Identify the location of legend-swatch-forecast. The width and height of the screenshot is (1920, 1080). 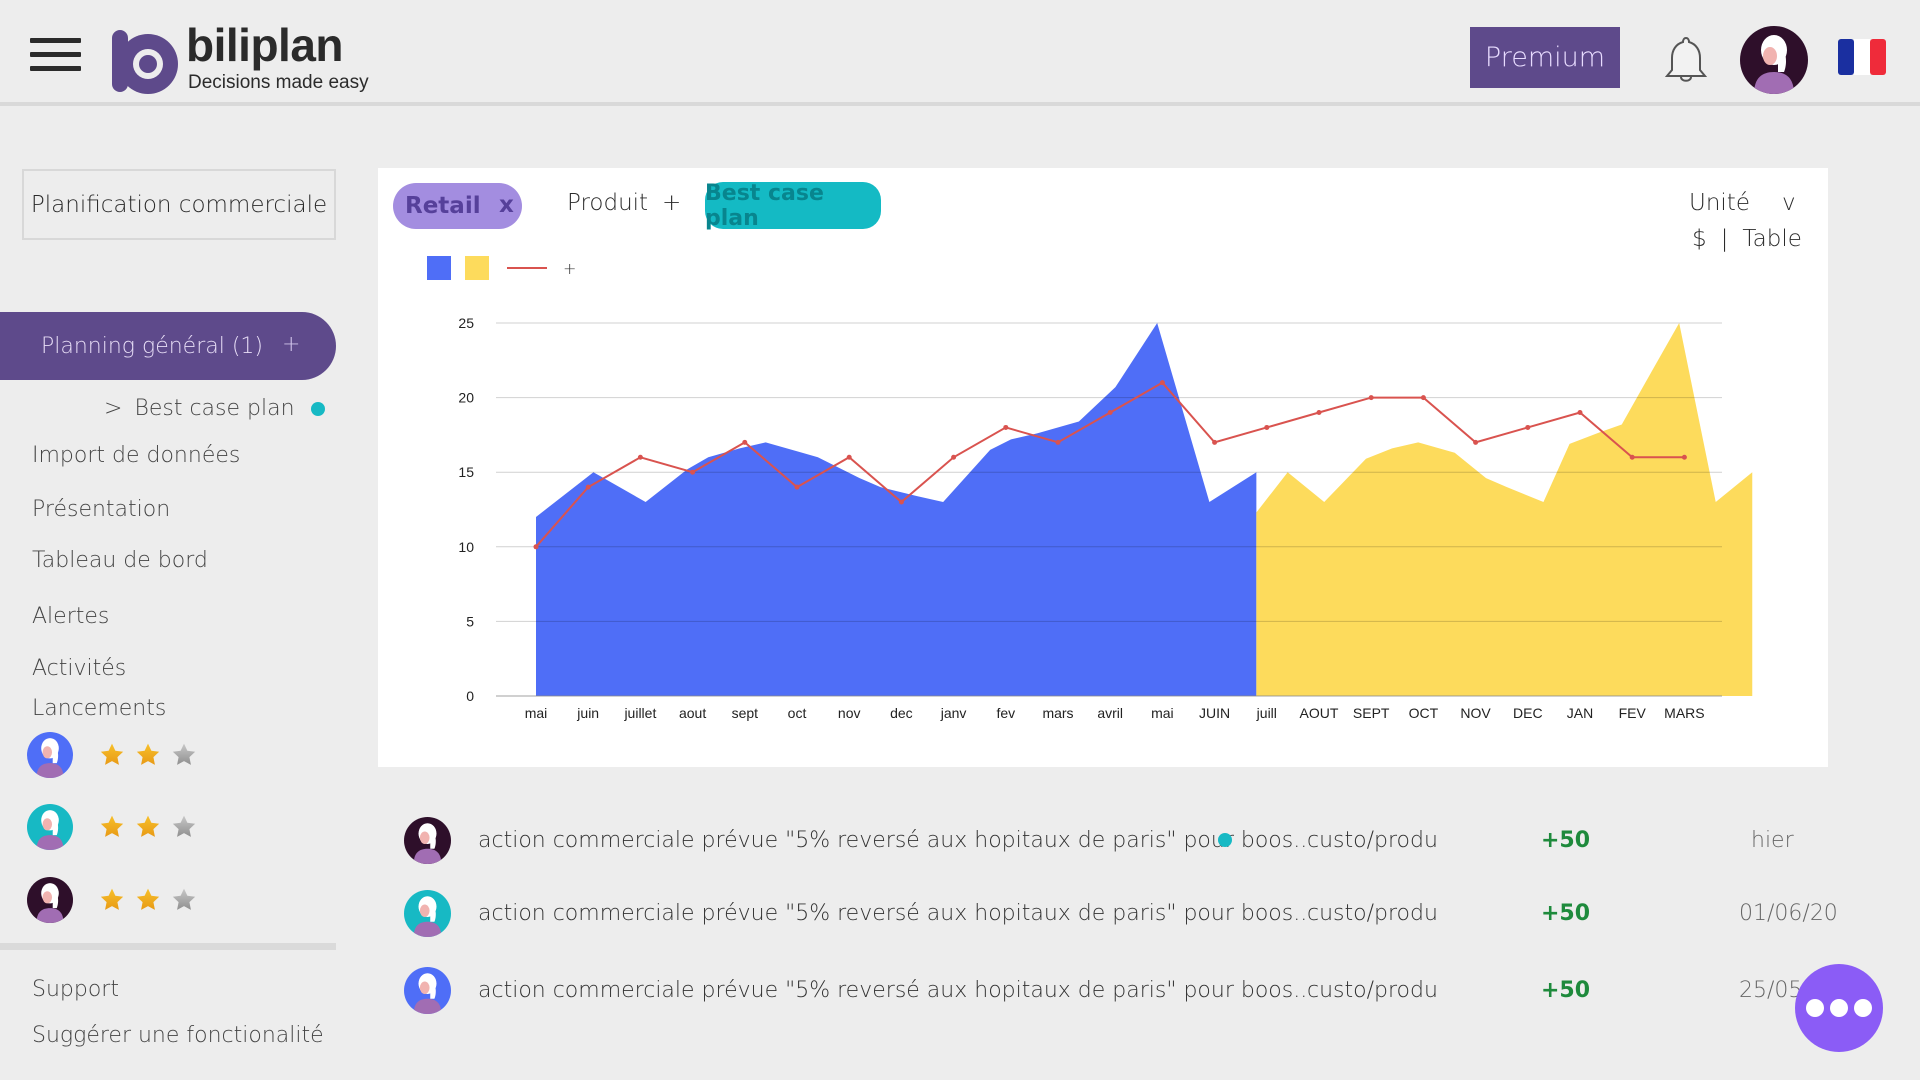
(477, 268).